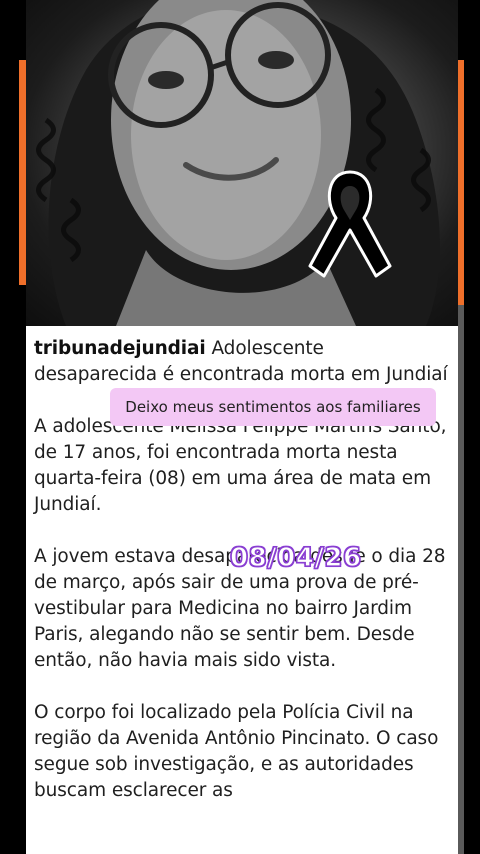  I want to click on date-sticker: 08/04/26, so click(295, 557).